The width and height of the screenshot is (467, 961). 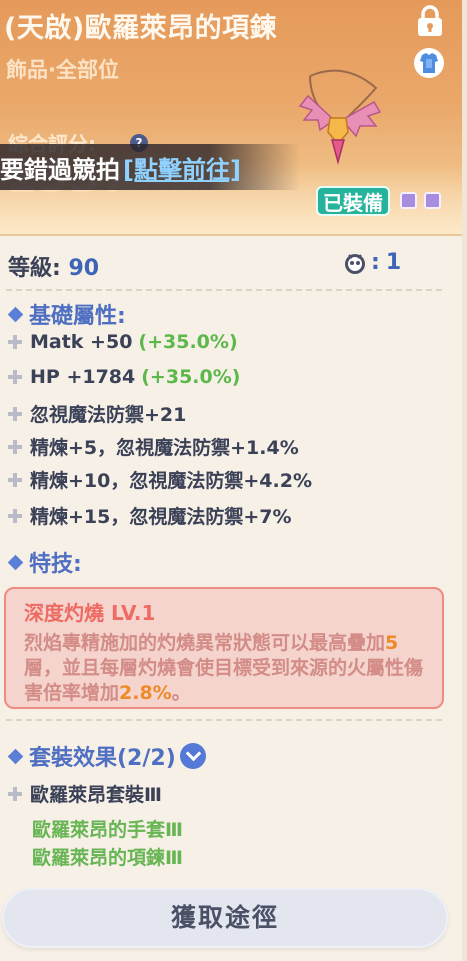 I want to click on auction-banner: 要錯過競拍 [點擊前往], so click(x=150, y=167).